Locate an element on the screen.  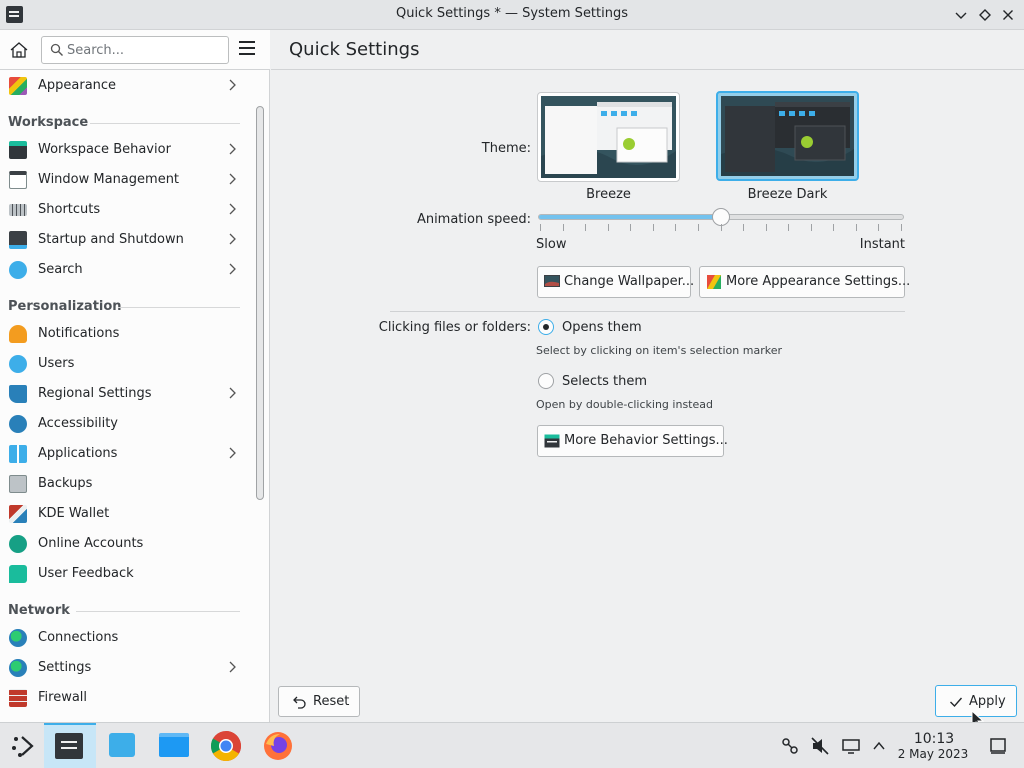
keyboard-icon is located at coordinates (18, 210).